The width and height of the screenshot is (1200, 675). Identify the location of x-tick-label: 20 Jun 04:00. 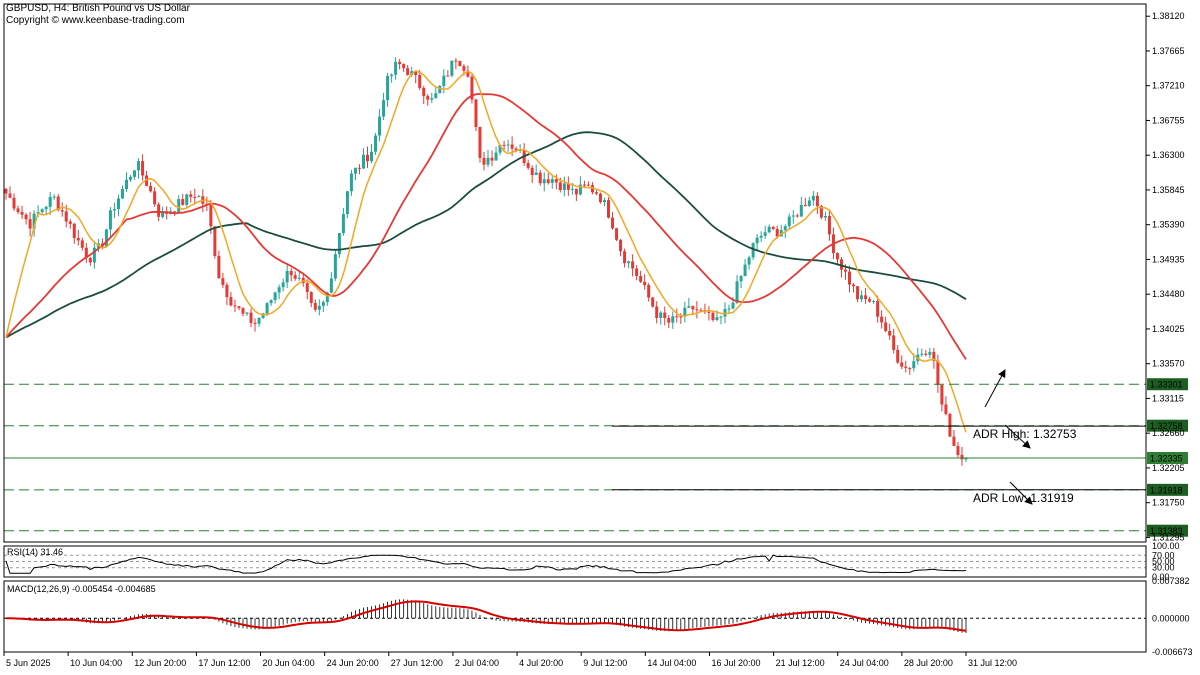
(289, 663).